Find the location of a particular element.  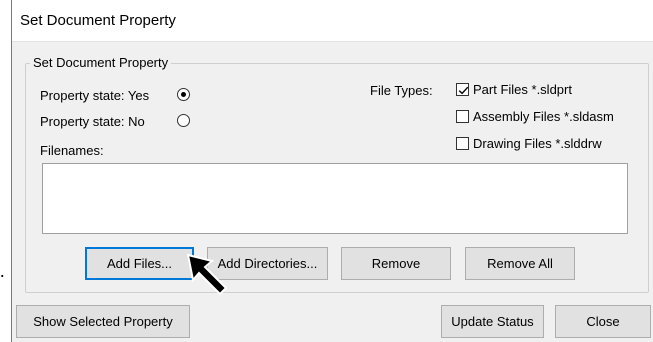

assembly-files-checkbox: Assembly Files *.sldasm is located at coordinates (535, 116).